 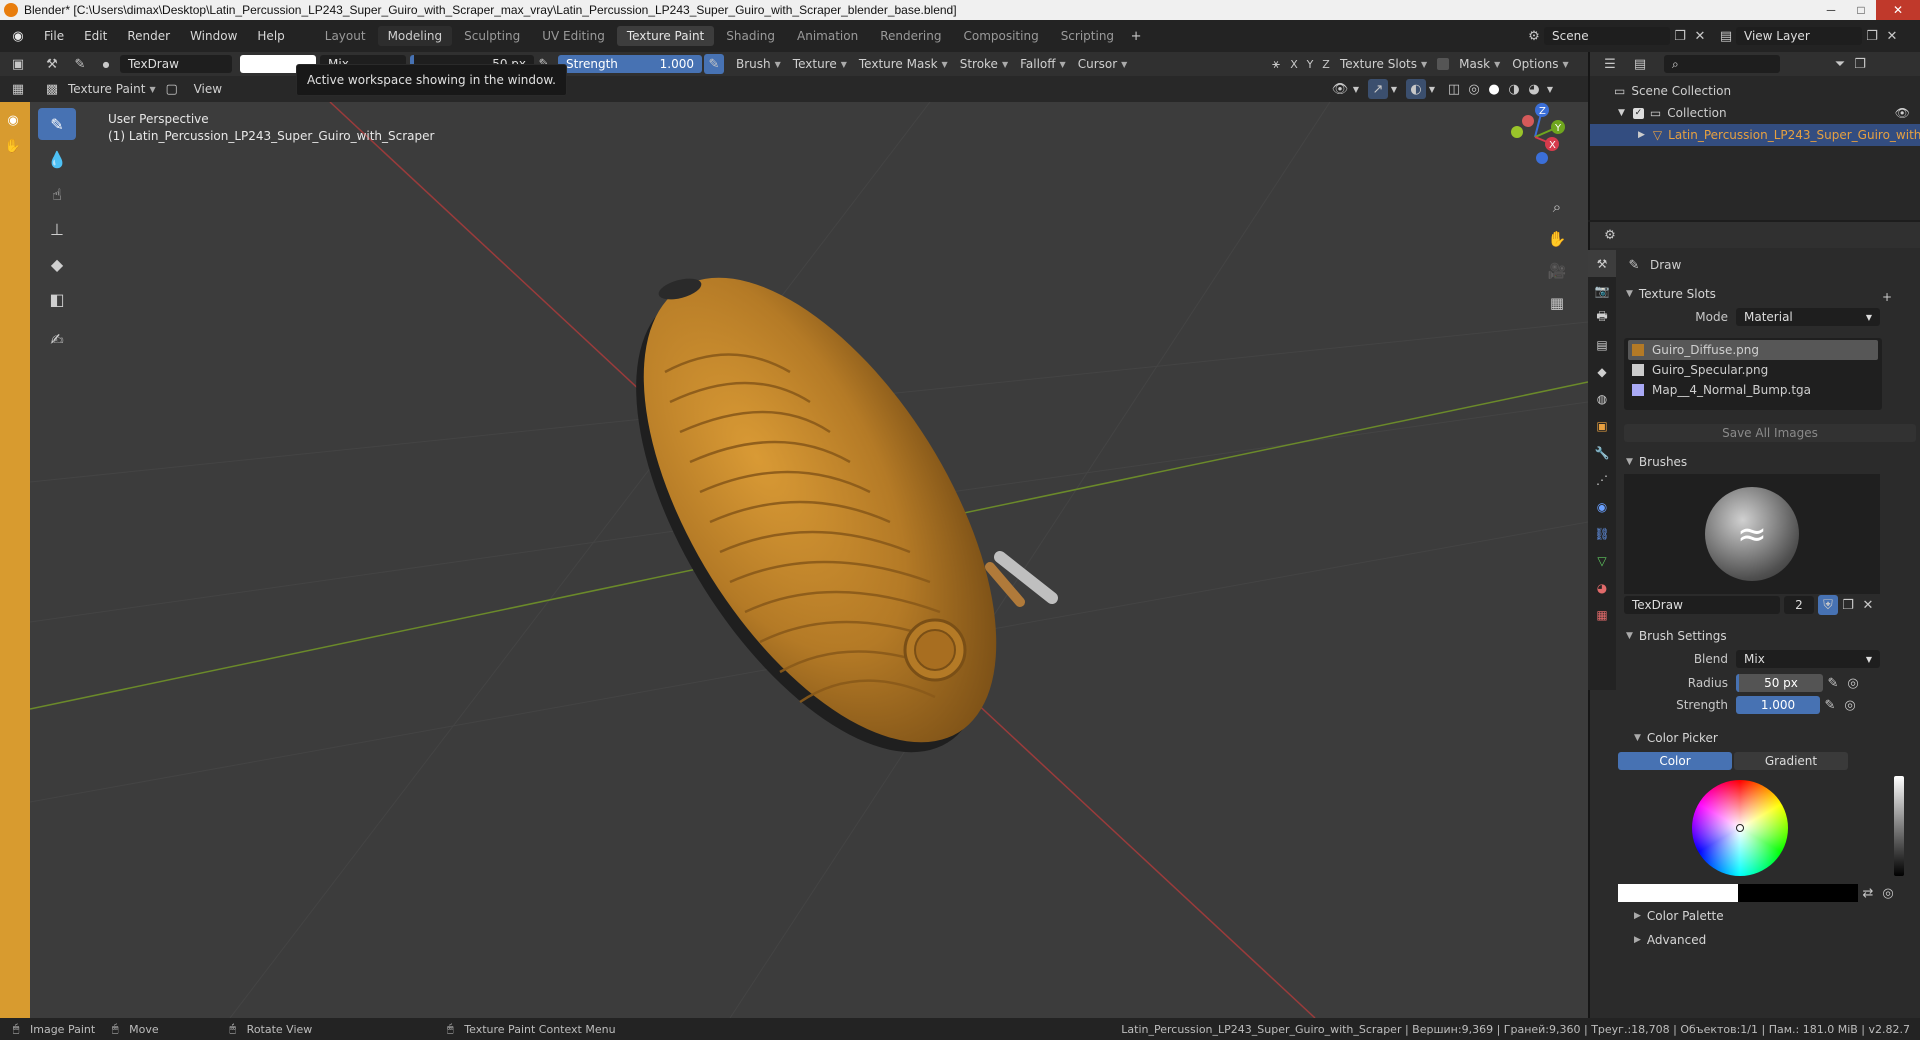 What do you see at coordinates (1557, 207) in the screenshot?
I see `zoom-icon: ⌕` at bounding box center [1557, 207].